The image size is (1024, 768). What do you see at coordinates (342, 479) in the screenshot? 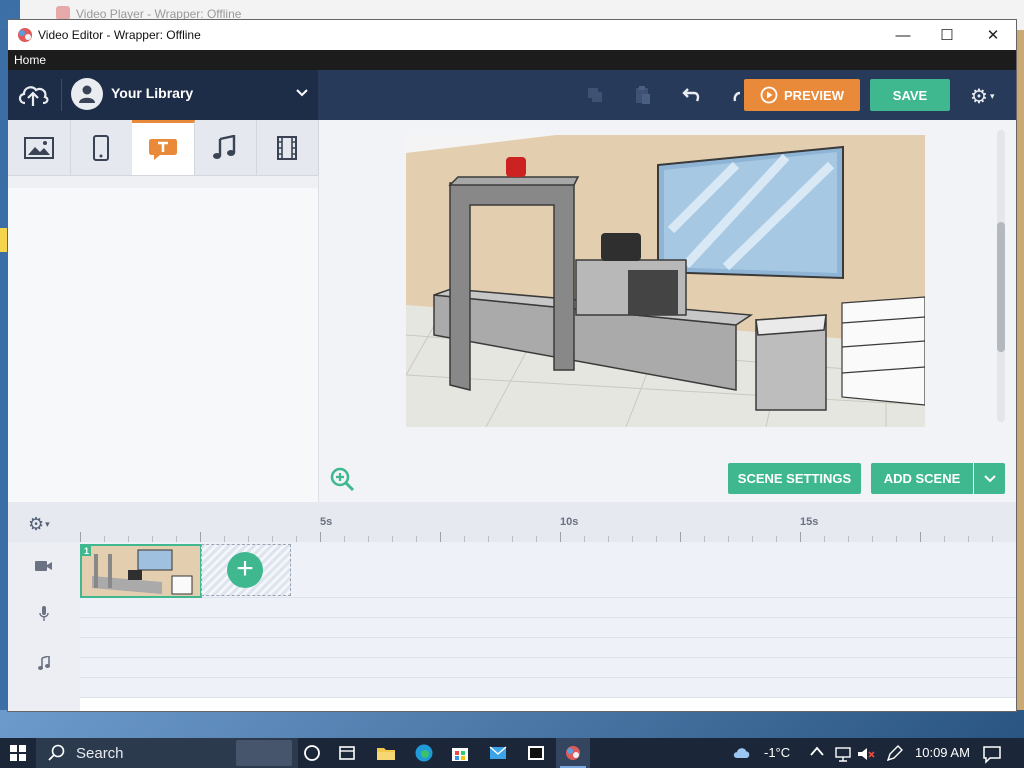
I see `zoom-in-icon` at bounding box center [342, 479].